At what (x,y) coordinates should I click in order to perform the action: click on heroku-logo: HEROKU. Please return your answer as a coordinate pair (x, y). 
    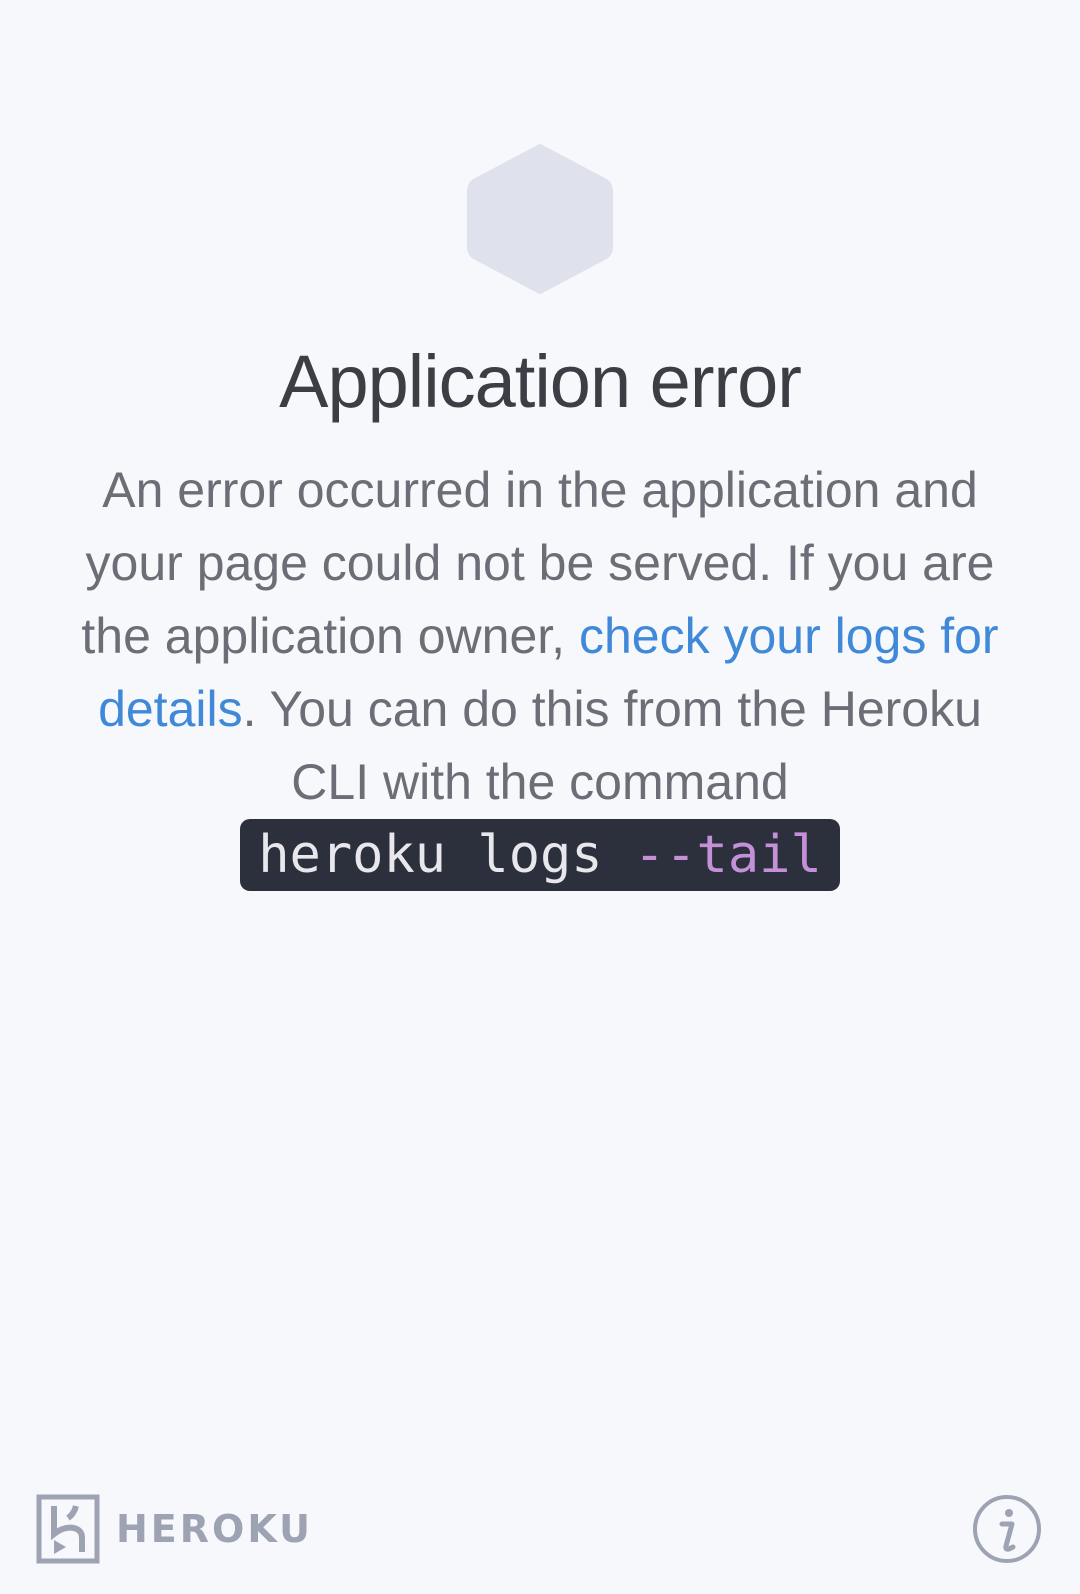
    Looking at the image, I should click on (174, 1529).